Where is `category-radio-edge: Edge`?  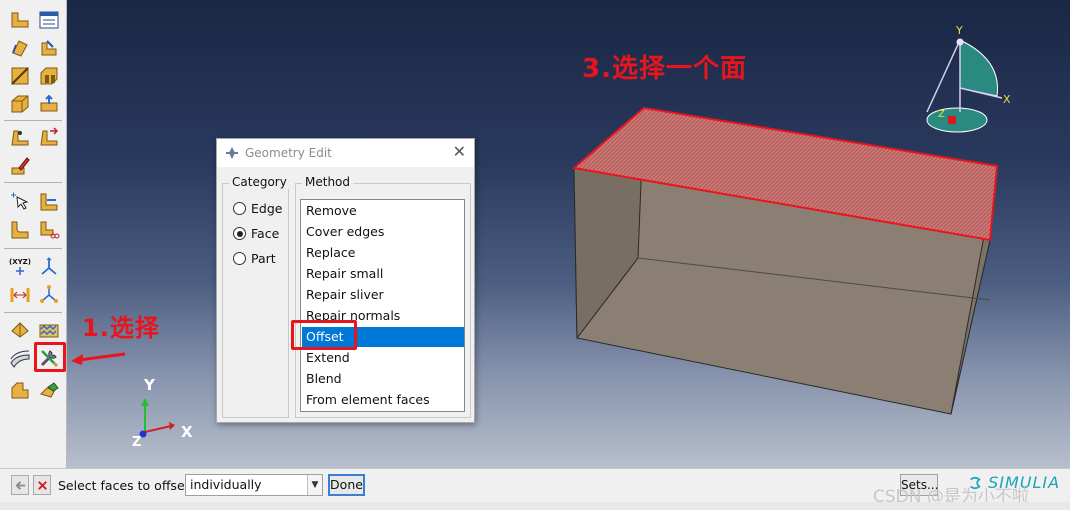
category-radio-edge: Edge is located at coordinates (257, 208).